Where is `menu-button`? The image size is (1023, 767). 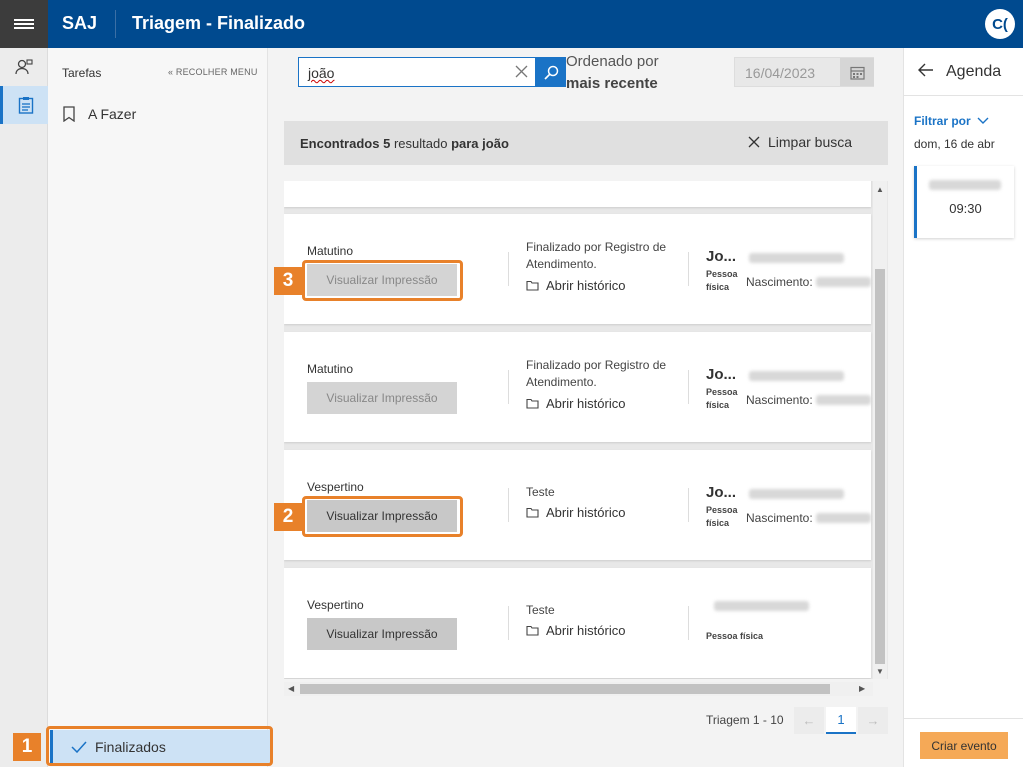
menu-button is located at coordinates (24, 24).